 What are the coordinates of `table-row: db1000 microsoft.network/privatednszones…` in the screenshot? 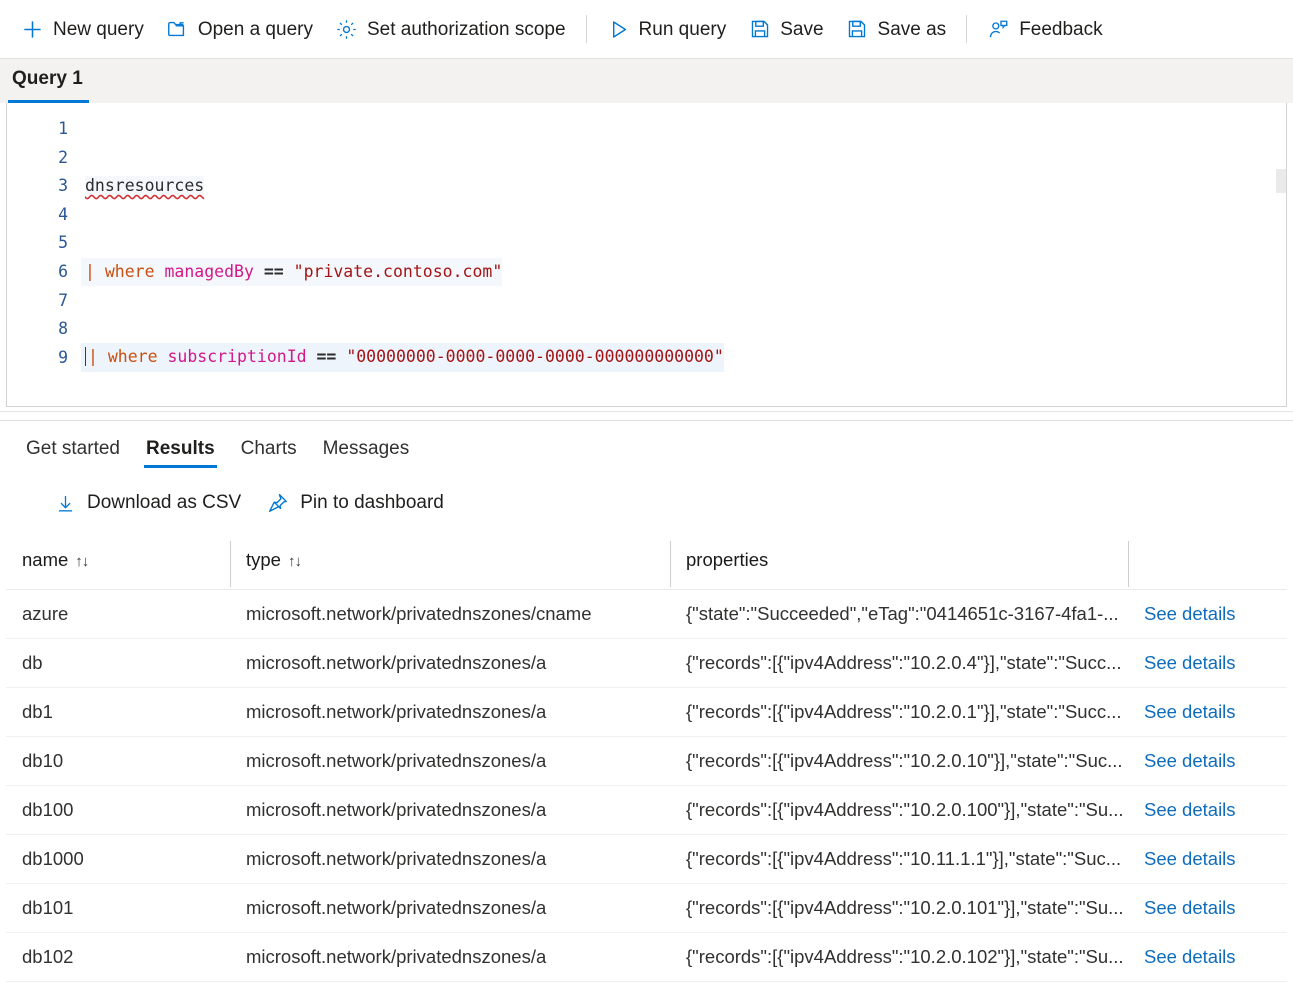 It's located at (646, 859).